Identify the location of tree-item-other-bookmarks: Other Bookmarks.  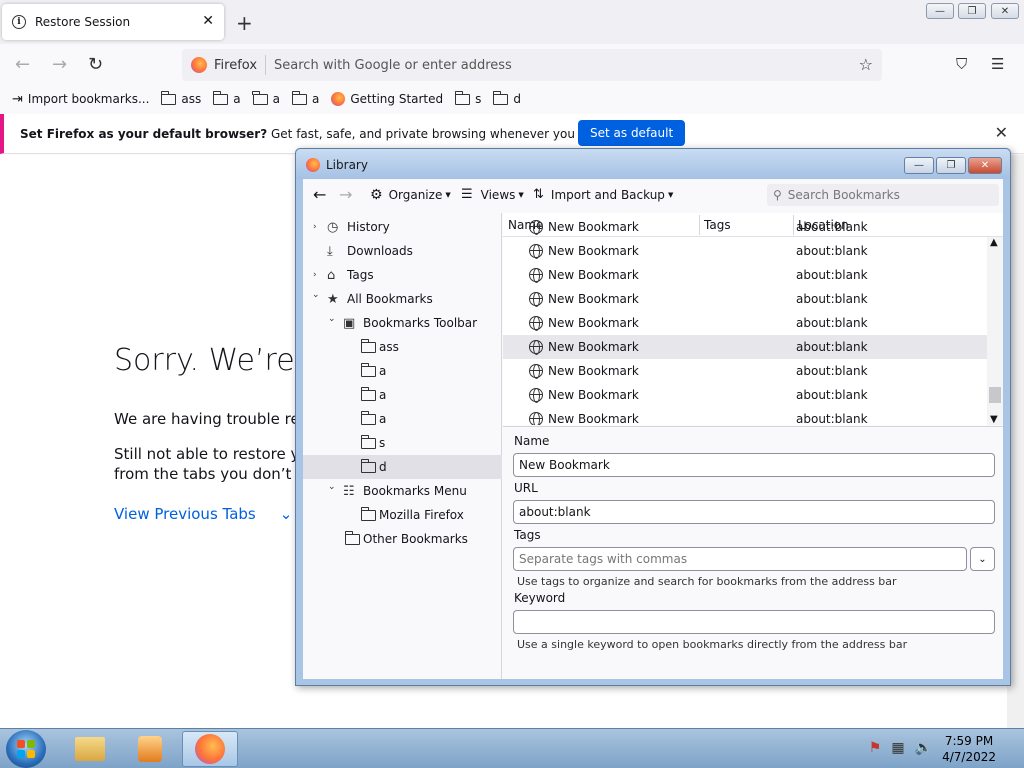
(402, 539).